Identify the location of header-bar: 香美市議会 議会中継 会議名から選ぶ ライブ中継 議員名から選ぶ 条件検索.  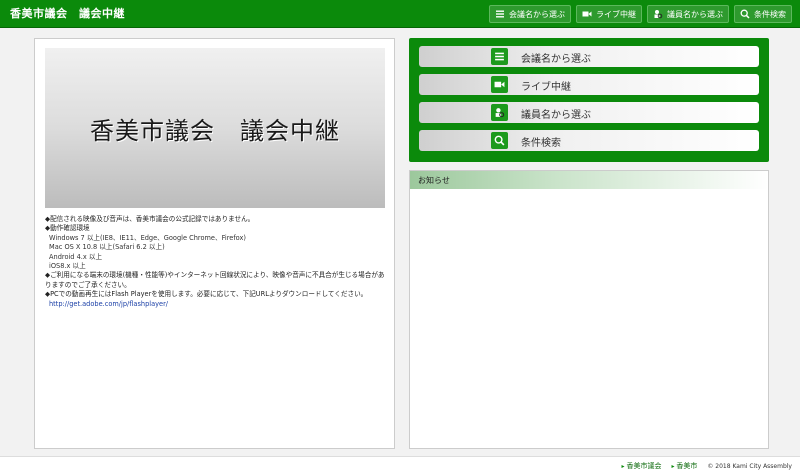
(400, 14).